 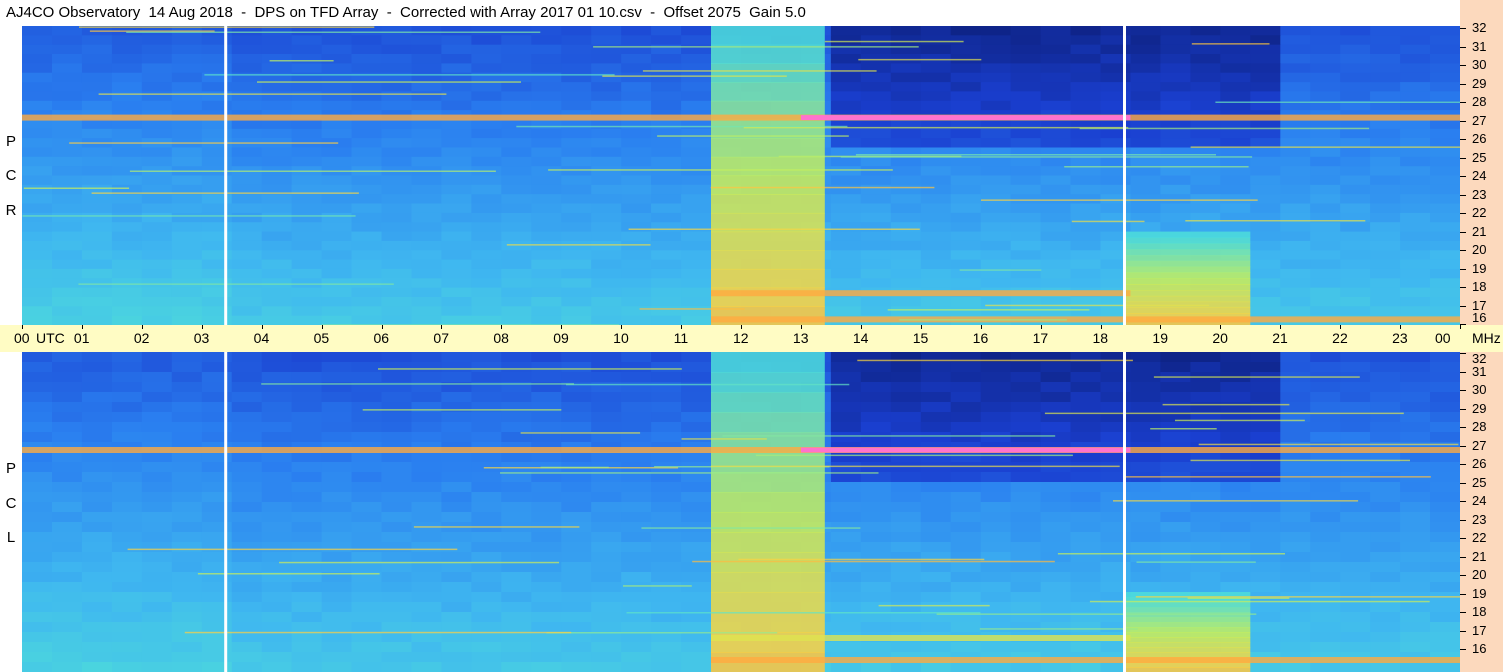 What do you see at coordinates (1479, 212) in the screenshot?
I see `freq-tick-label: 22` at bounding box center [1479, 212].